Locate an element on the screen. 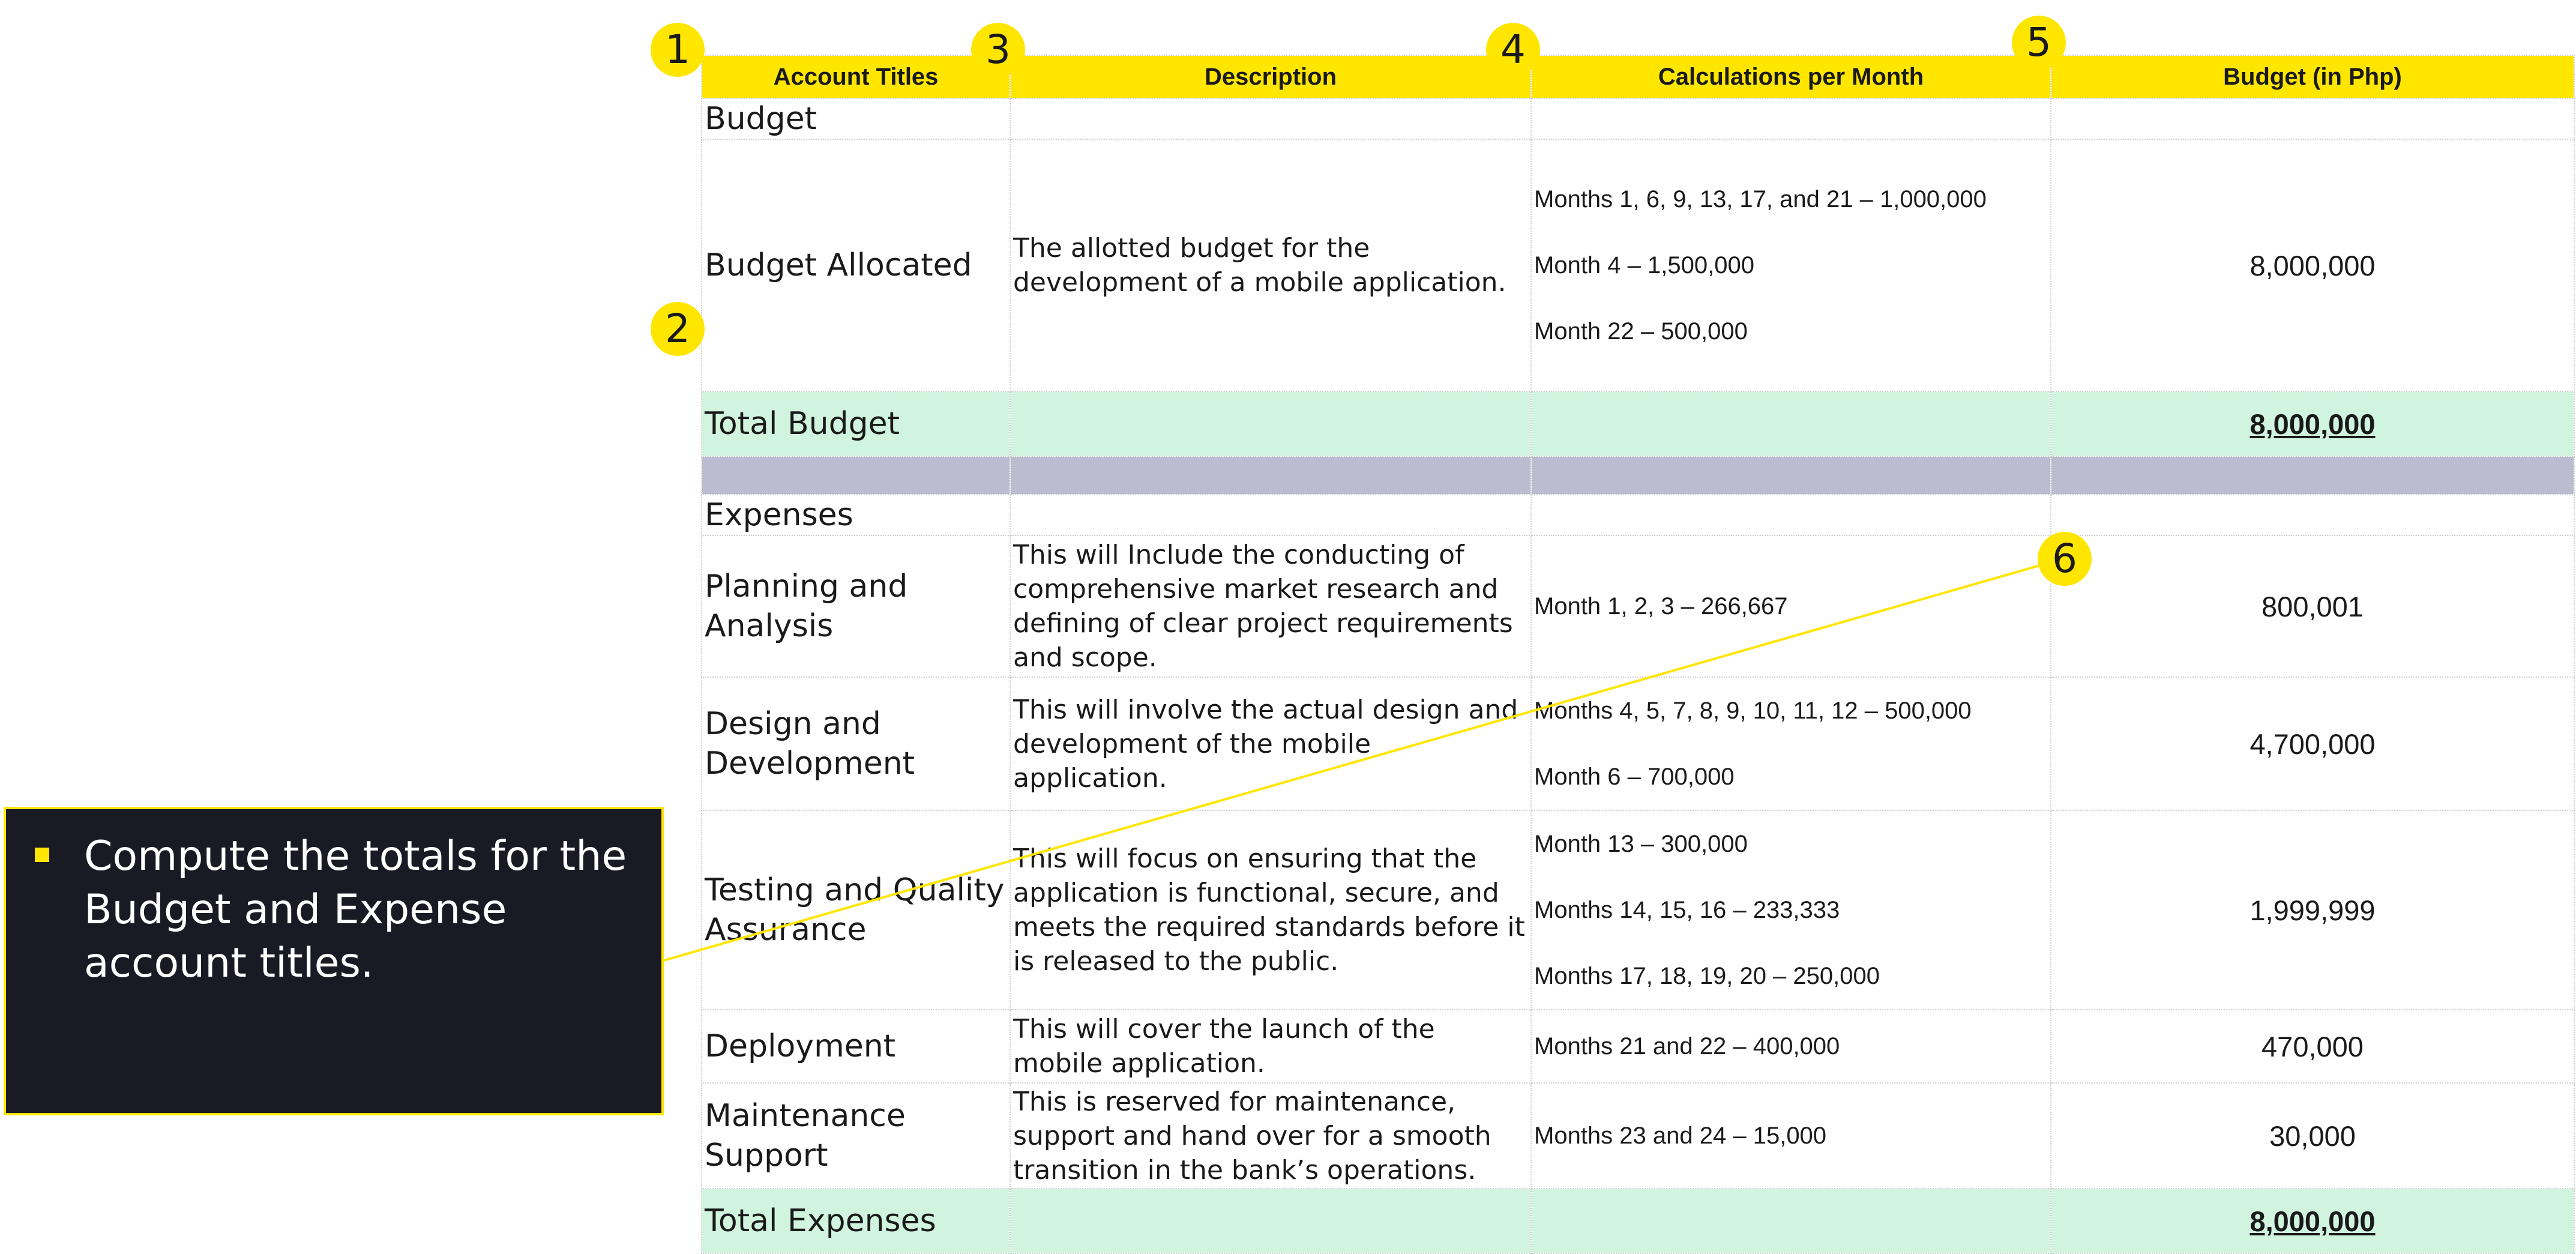  calc-line: Months 14, 15, 16 – 233,333 is located at coordinates (1687, 910).